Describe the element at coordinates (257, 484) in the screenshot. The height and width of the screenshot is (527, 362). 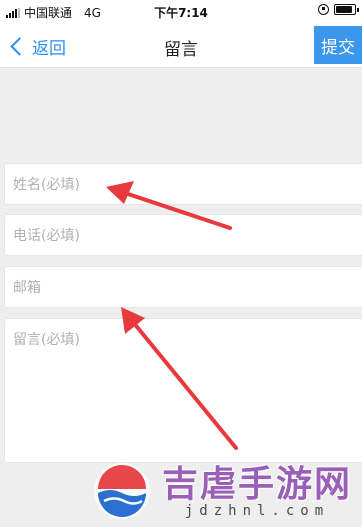
I see `watermark-title: 吉虐手游网` at that location.